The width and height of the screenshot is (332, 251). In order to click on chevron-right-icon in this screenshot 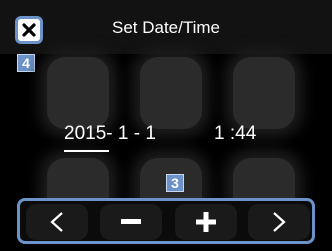, I will do `click(279, 222)`.